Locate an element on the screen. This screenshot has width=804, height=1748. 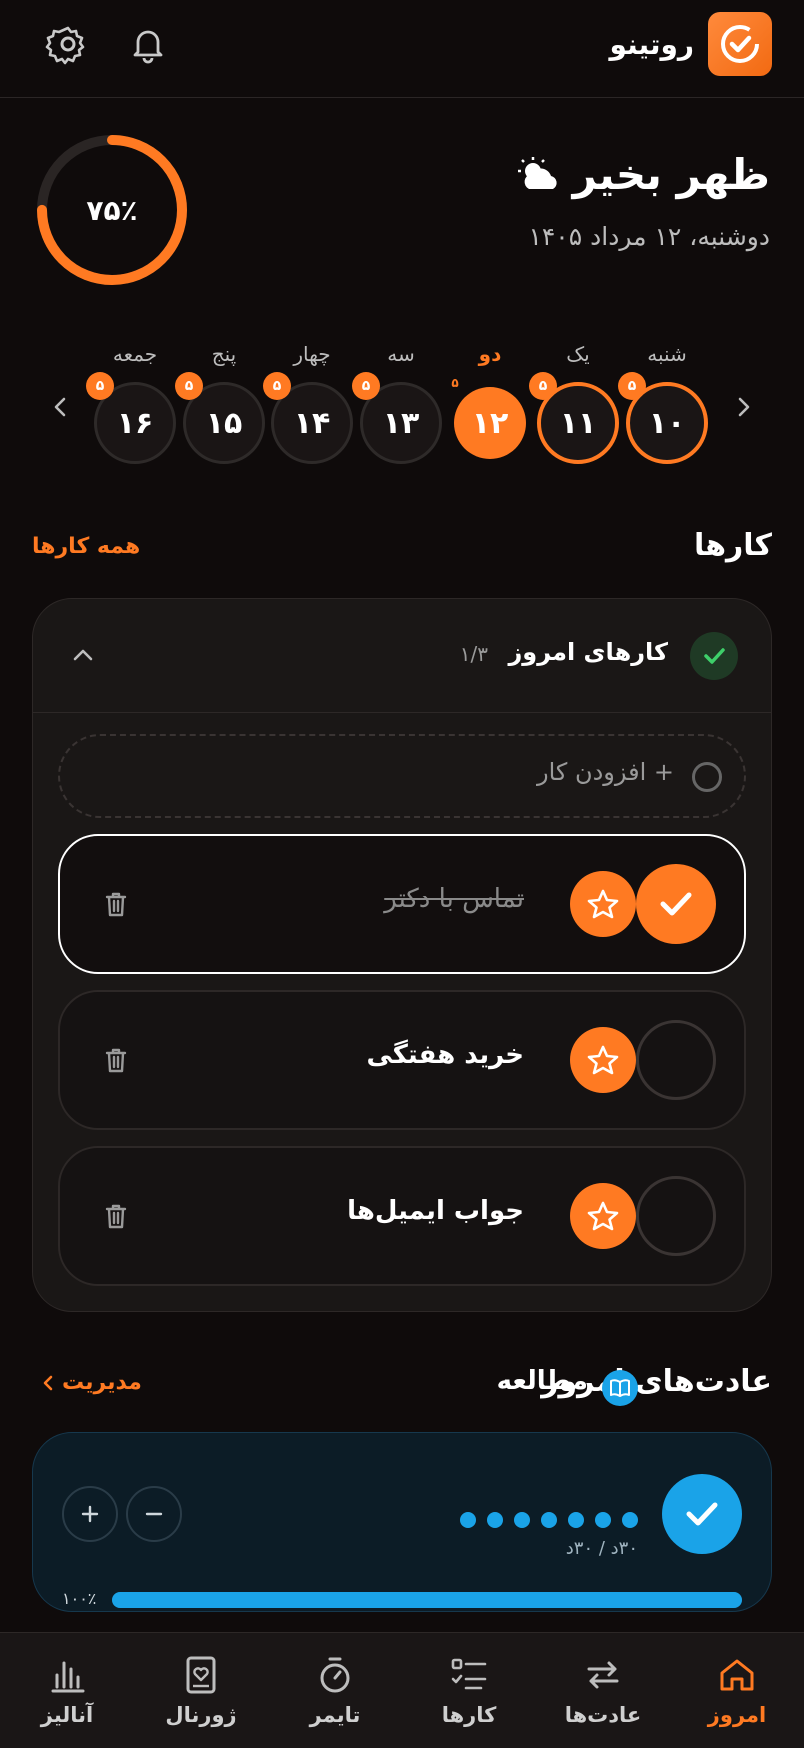
greeting-text: ظهر بخیر is located at coordinates (671, 174).